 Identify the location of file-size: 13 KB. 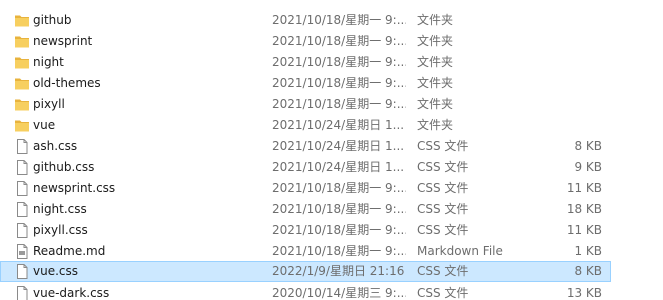
(584, 293).